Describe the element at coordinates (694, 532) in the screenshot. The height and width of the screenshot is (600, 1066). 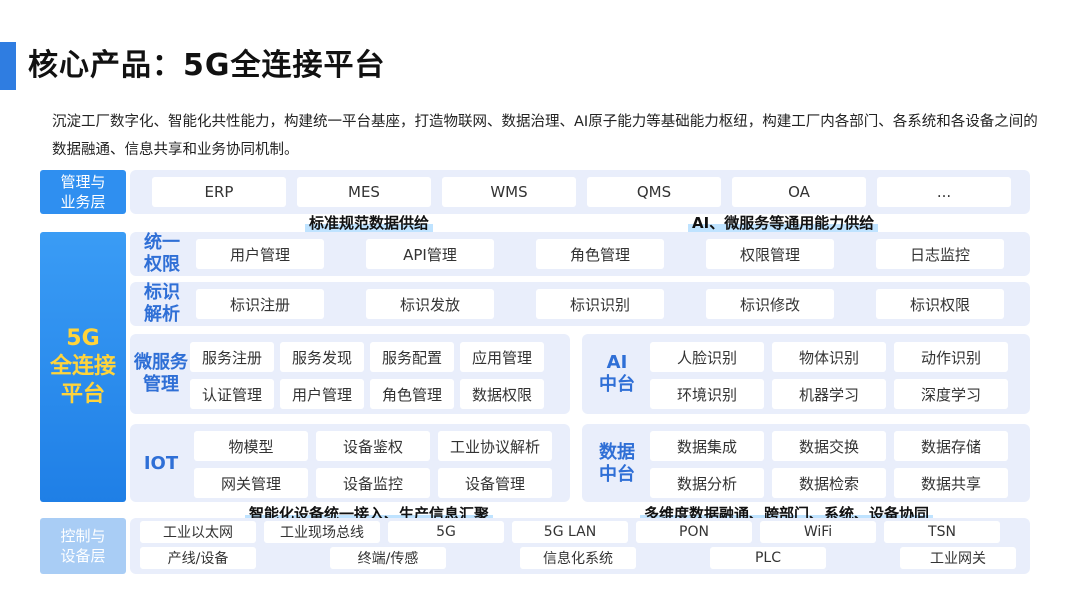
I see `control-item: PON` at that location.